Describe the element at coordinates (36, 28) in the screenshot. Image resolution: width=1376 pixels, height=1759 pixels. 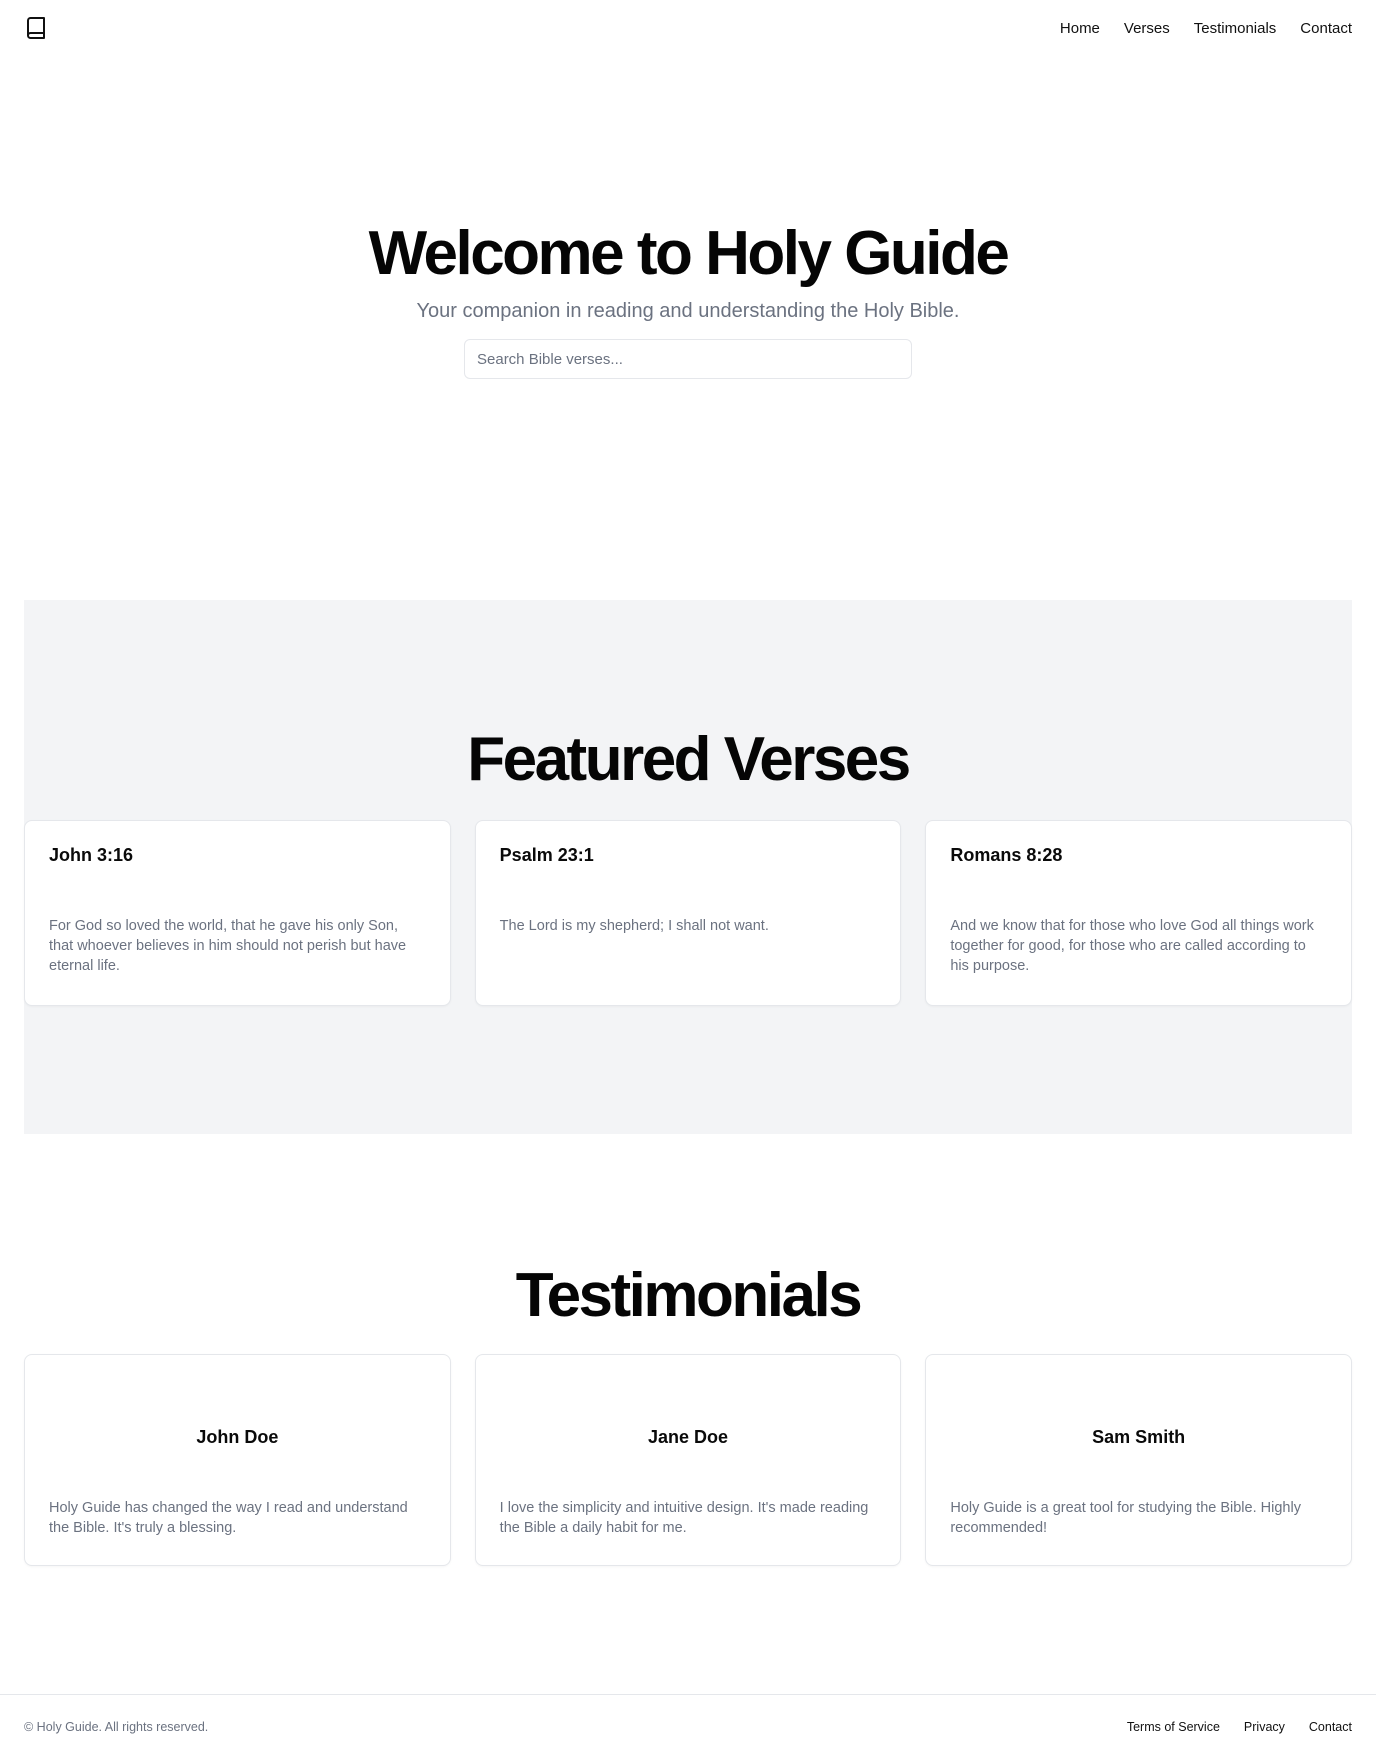
I see `book-icon` at that location.